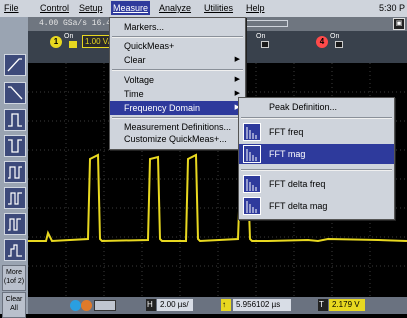 Image resolution: width=407 pixels, height=318 pixels. I want to click on menu-setup: Setup, so click(91, 8).